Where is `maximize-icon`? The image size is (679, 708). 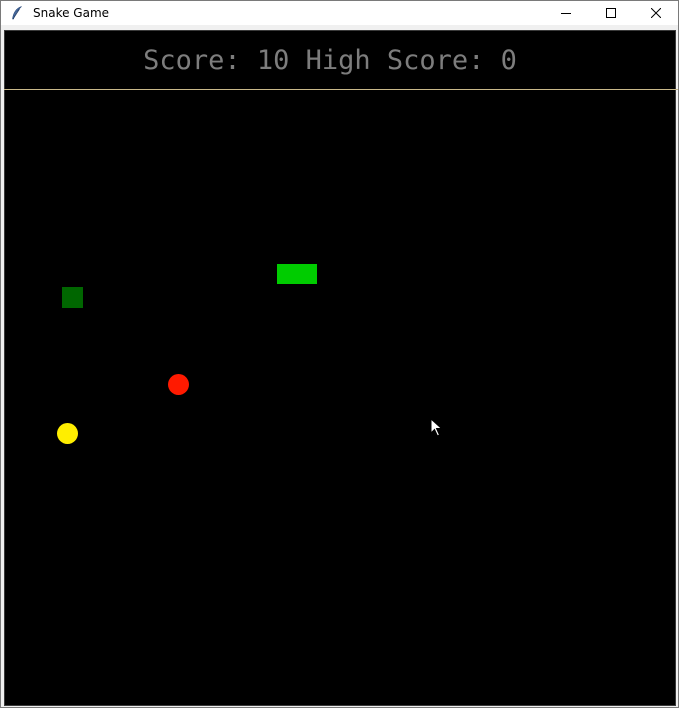
maximize-icon is located at coordinates (610, 13).